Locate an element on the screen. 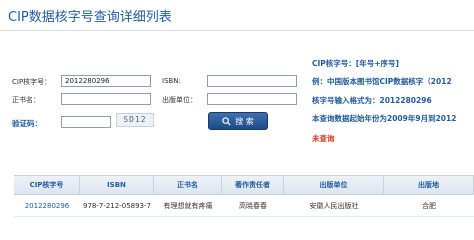 The image size is (474, 240). info-format-title: CIP核字号：[年号+序号] is located at coordinates (355, 63).